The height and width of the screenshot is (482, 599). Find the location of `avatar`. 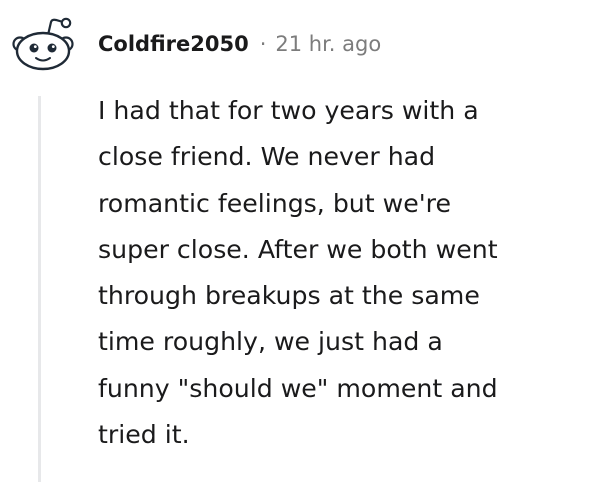

avatar is located at coordinates (42, 44).